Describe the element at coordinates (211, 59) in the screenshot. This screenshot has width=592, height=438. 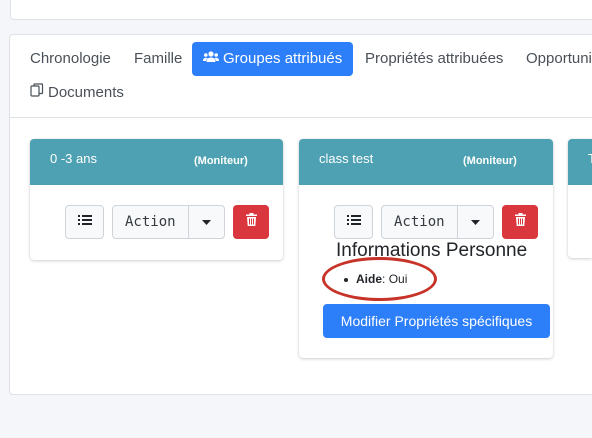
I see `users-icon` at that location.